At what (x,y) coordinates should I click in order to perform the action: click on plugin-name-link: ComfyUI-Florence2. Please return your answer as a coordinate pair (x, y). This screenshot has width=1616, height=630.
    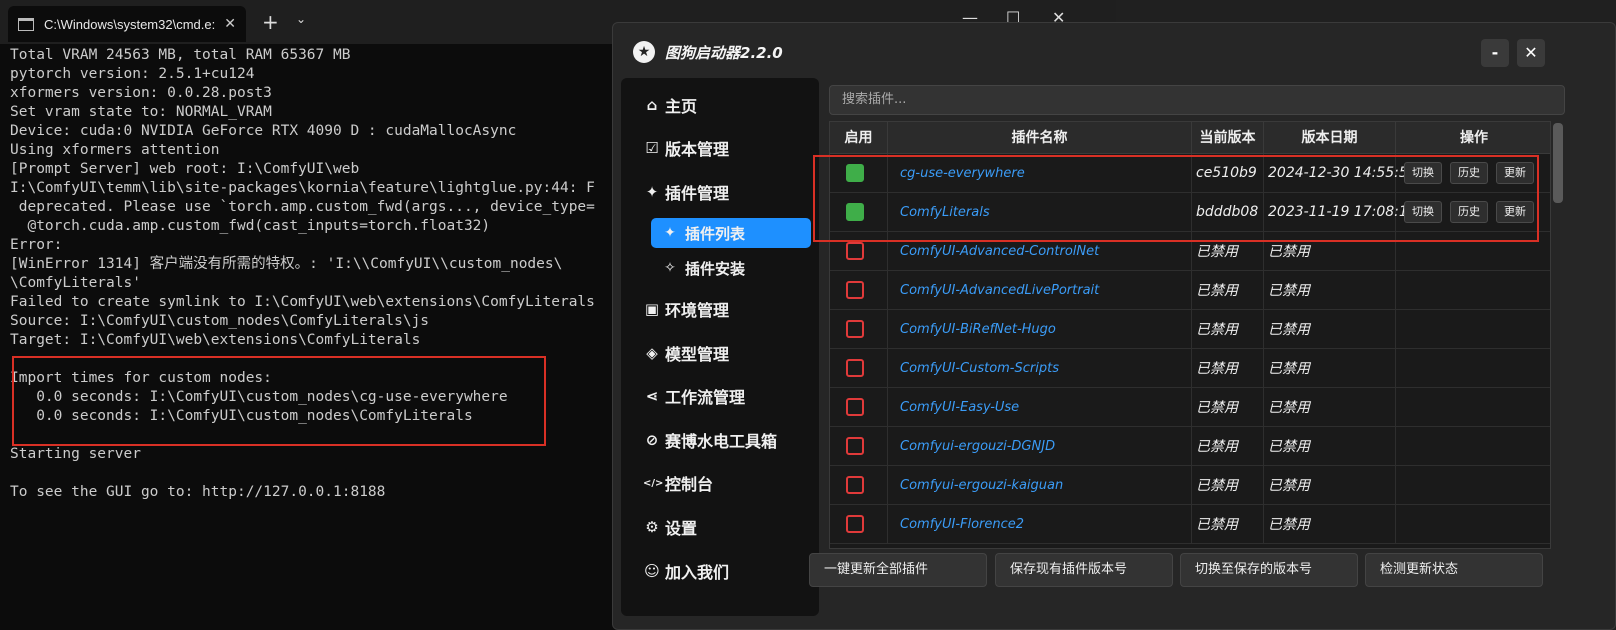
    Looking at the image, I should click on (956, 524).